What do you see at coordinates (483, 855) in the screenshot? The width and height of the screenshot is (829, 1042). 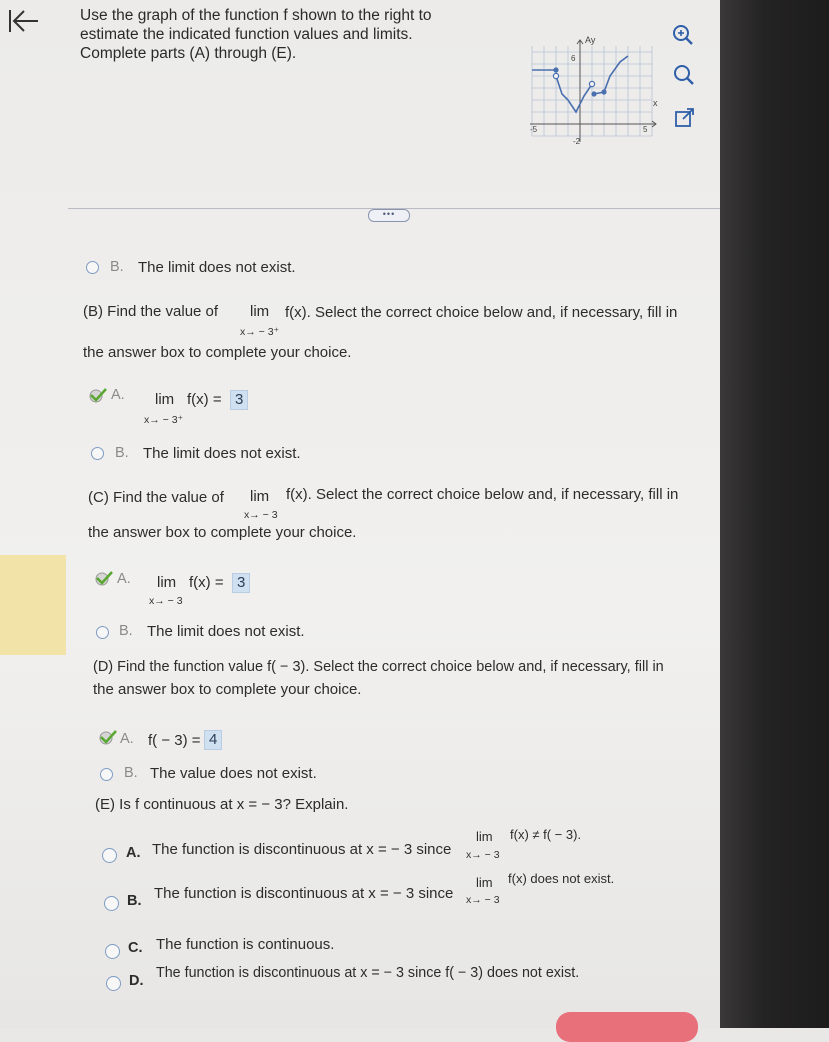 I see `partE-choiceA-subscript: x→ − 3` at bounding box center [483, 855].